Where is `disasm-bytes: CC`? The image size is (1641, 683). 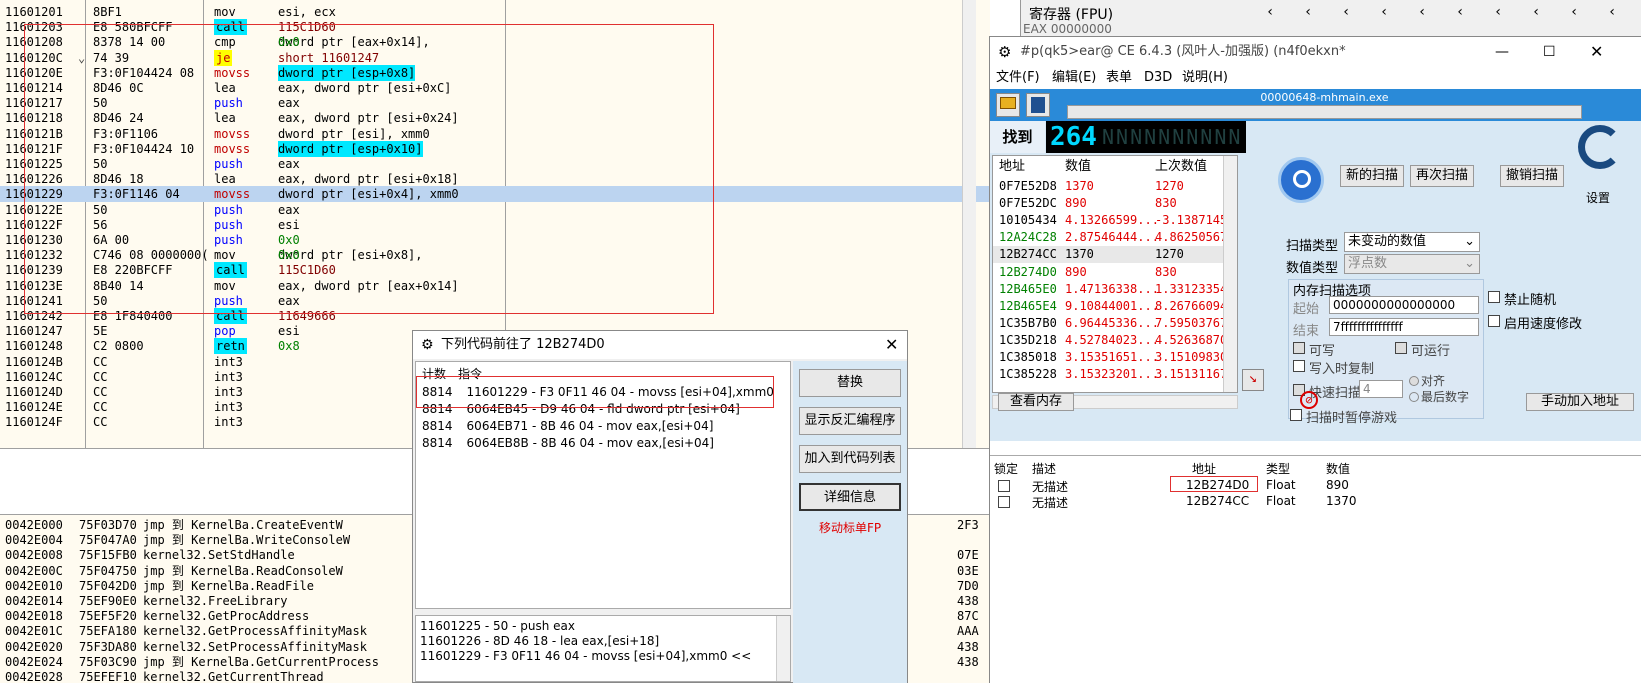
disasm-bytes: CC is located at coordinates (100, 376).